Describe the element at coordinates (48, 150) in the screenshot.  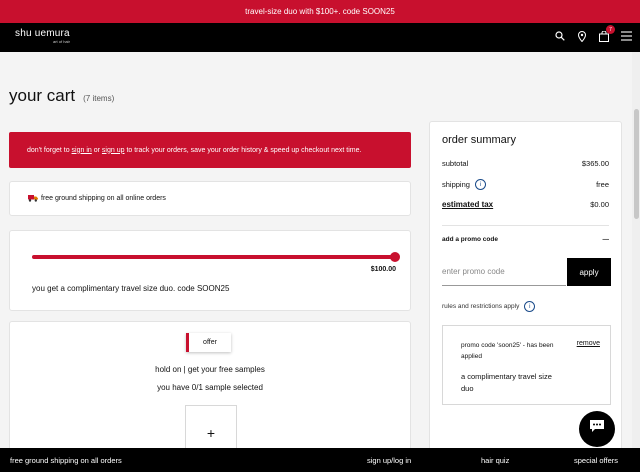
I see `signin-prefix: don't forget to` at that location.